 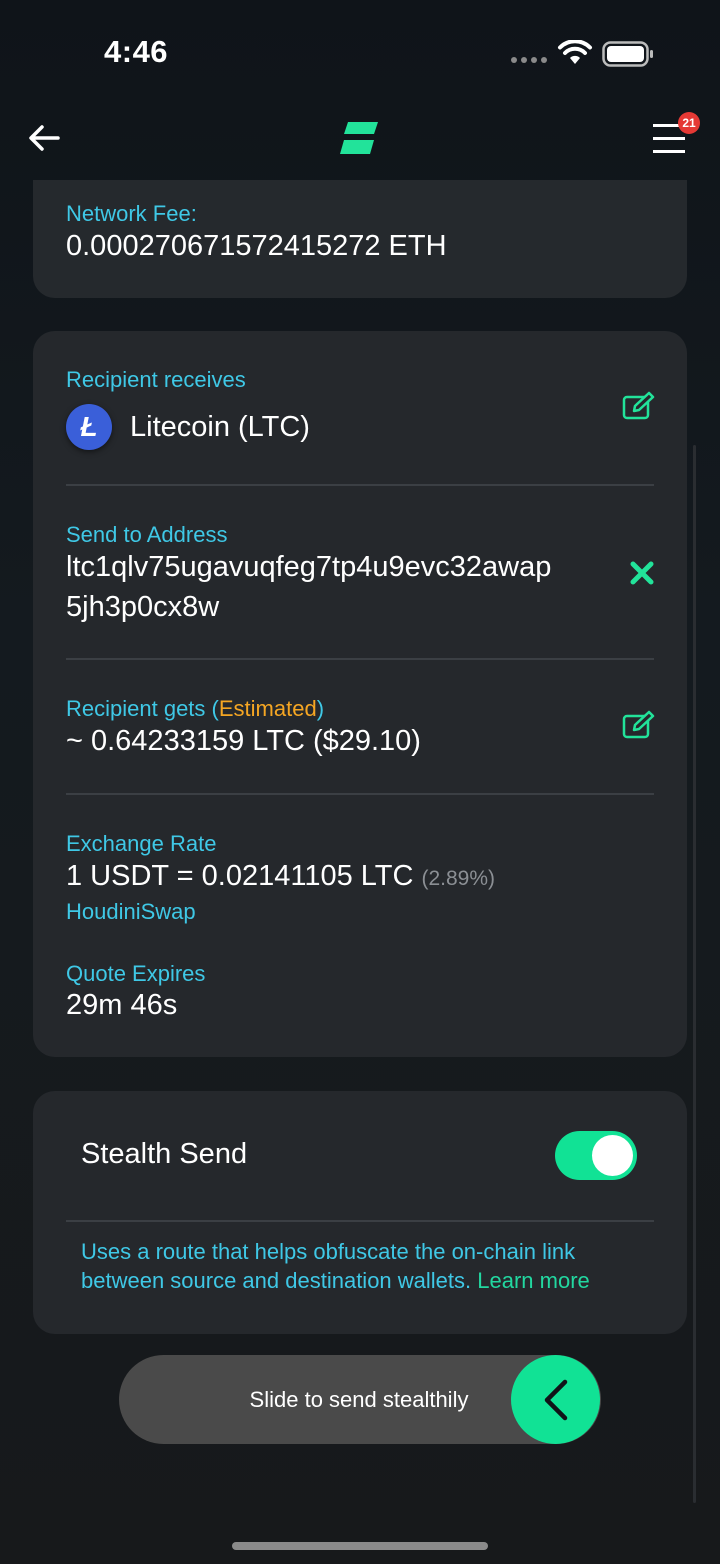 I want to click on recipient-gets-value: ~ 0.64233159 LTC ($29.10), so click(x=243, y=741).